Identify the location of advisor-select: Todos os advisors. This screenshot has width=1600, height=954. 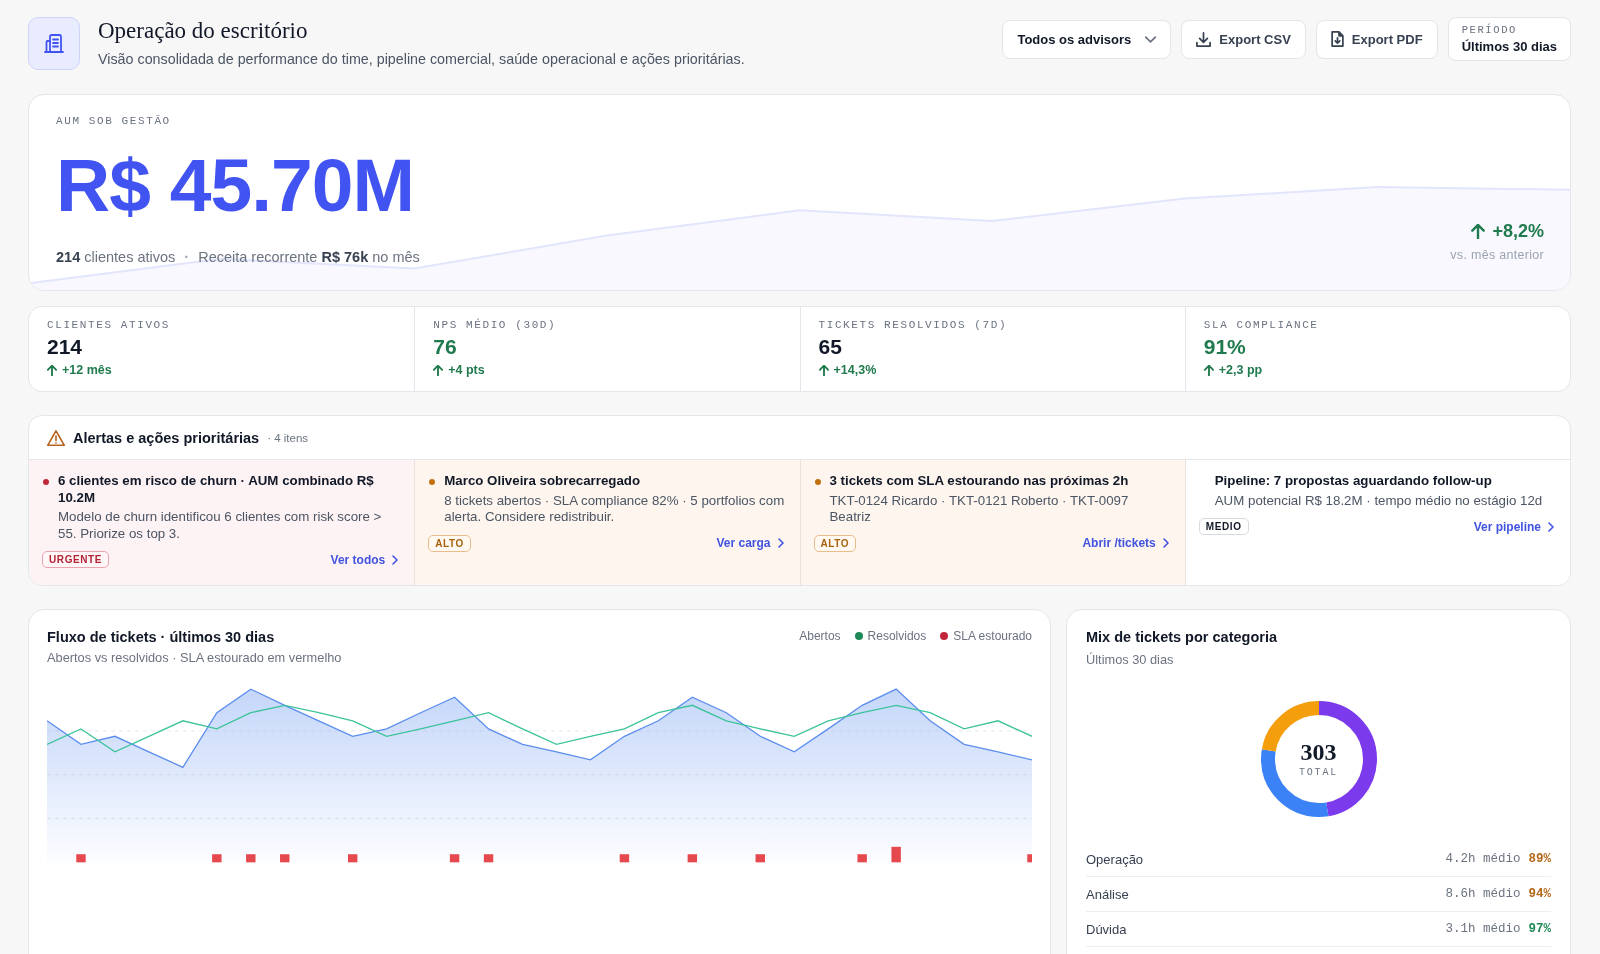
(1087, 39).